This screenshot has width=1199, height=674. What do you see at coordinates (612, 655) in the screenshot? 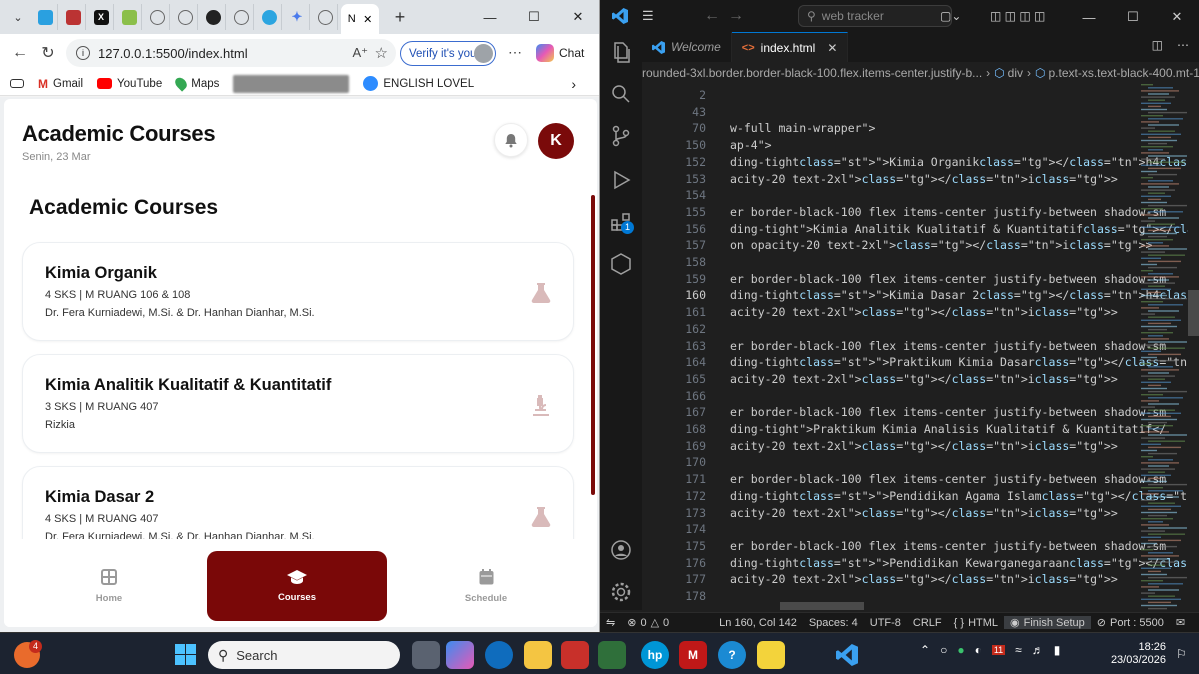
I see `store-icon` at bounding box center [612, 655].